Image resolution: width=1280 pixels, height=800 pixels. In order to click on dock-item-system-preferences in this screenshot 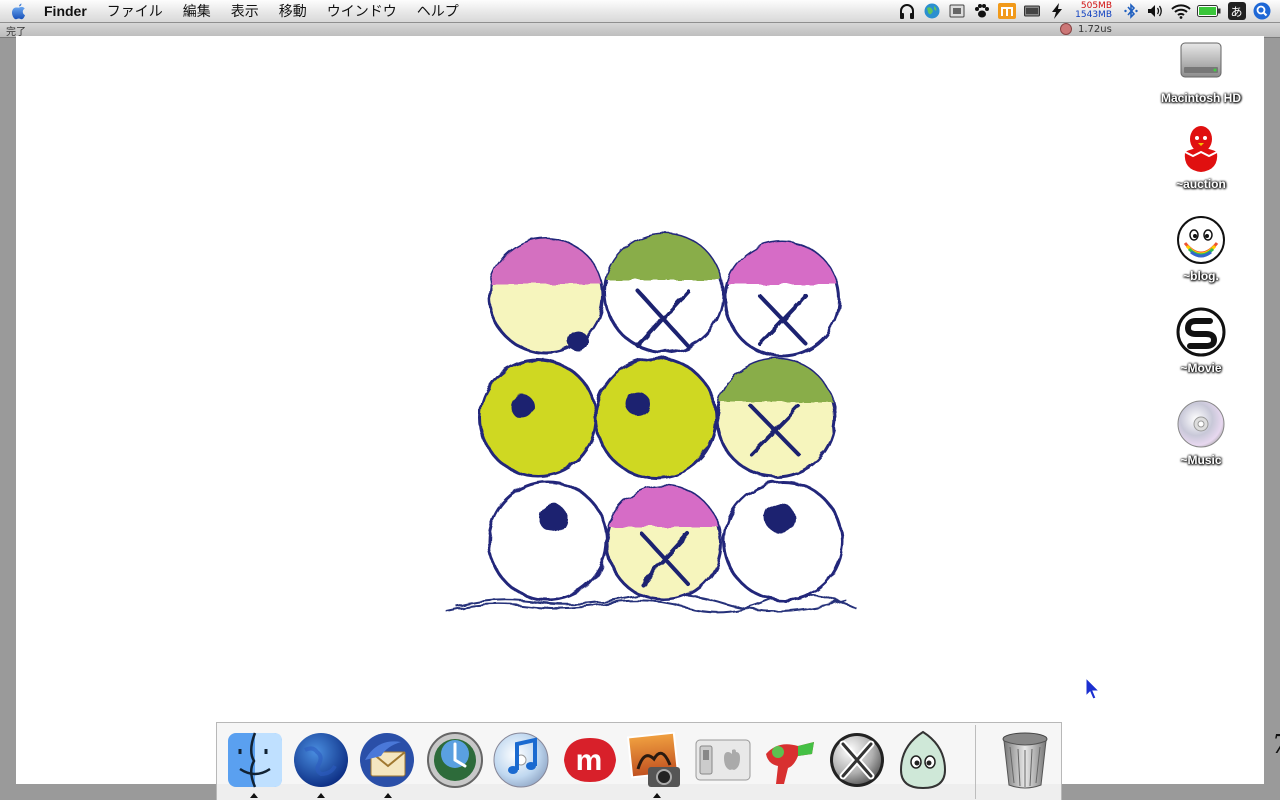, I will do `click(723, 760)`.